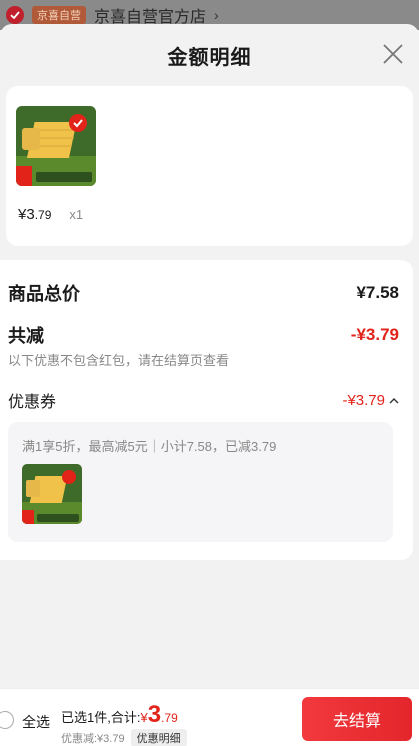  Describe the element at coordinates (36, 722) in the screenshot. I see `select-all-label: 全选` at that location.